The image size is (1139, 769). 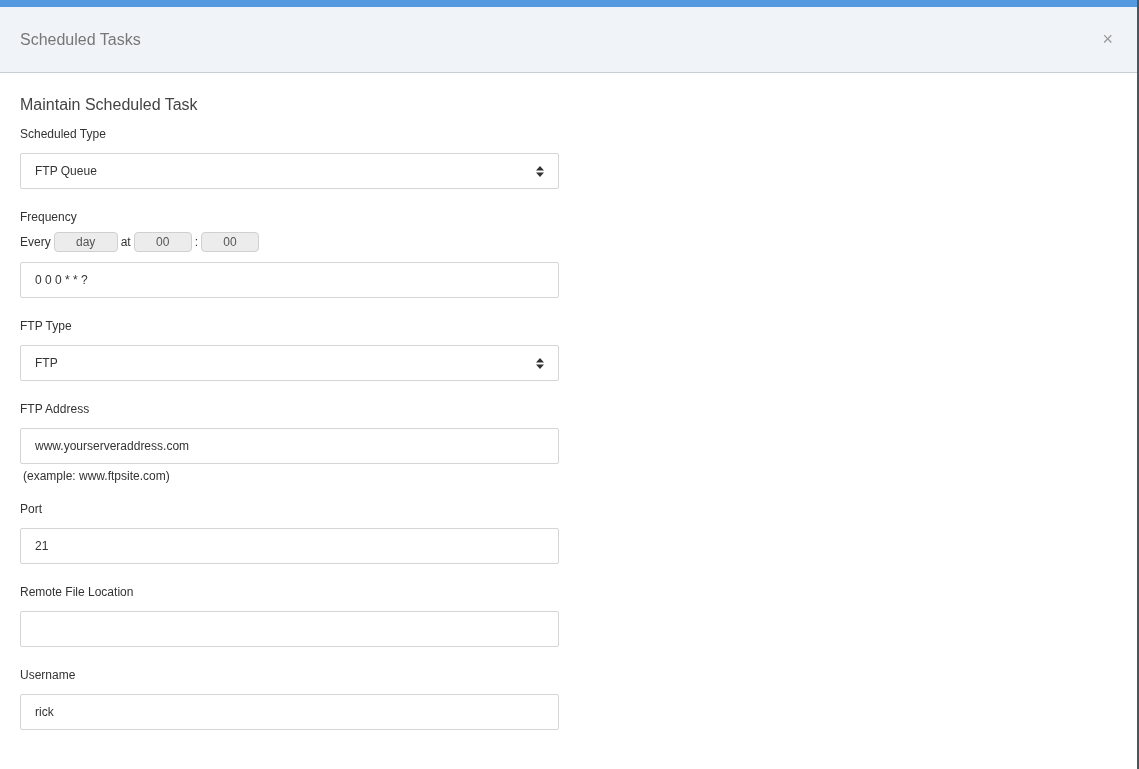 I want to click on select-field: FTP Queue, so click(x=289, y=171).